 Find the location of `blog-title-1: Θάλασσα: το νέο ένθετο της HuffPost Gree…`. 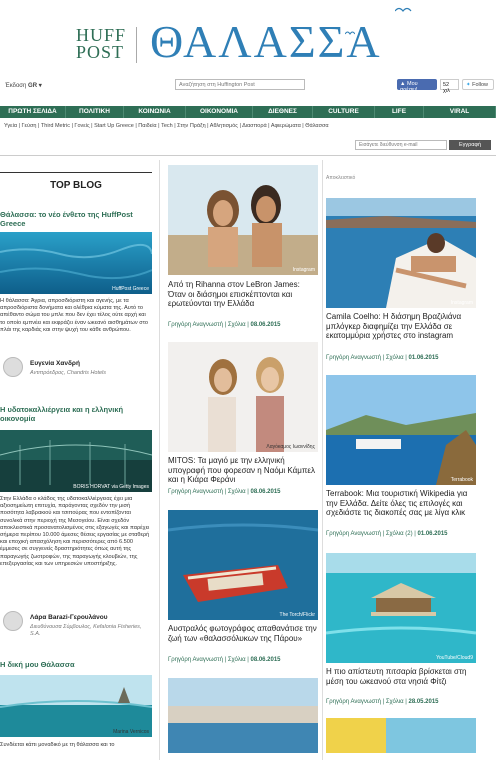

blog-title-1: Θάλασσα: το νέο ένθετο της HuffPost Gree… is located at coordinates (76, 219).